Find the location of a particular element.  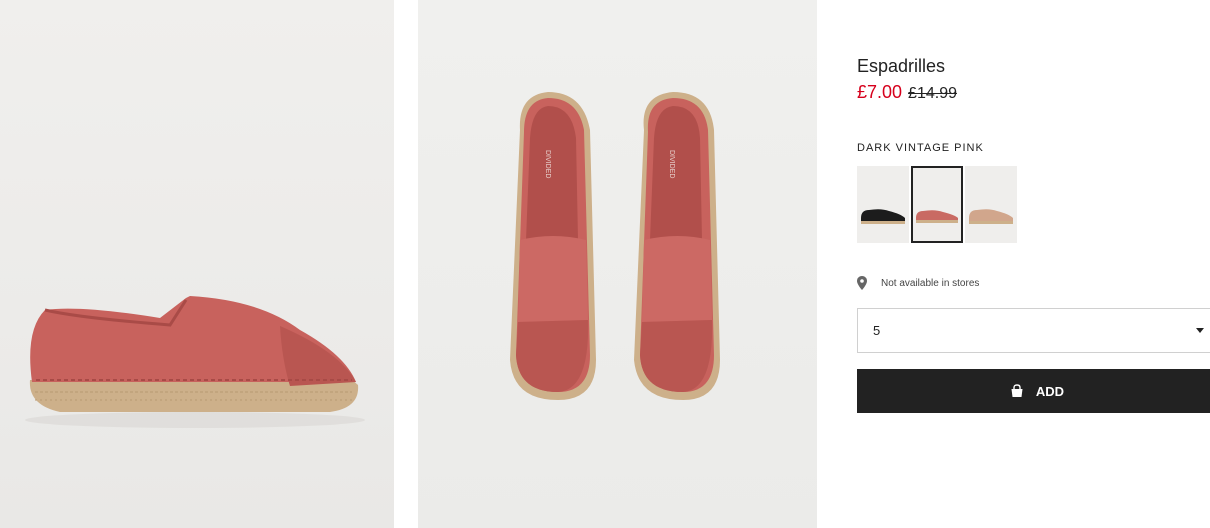

add-button-label: ADD is located at coordinates (1050, 391).